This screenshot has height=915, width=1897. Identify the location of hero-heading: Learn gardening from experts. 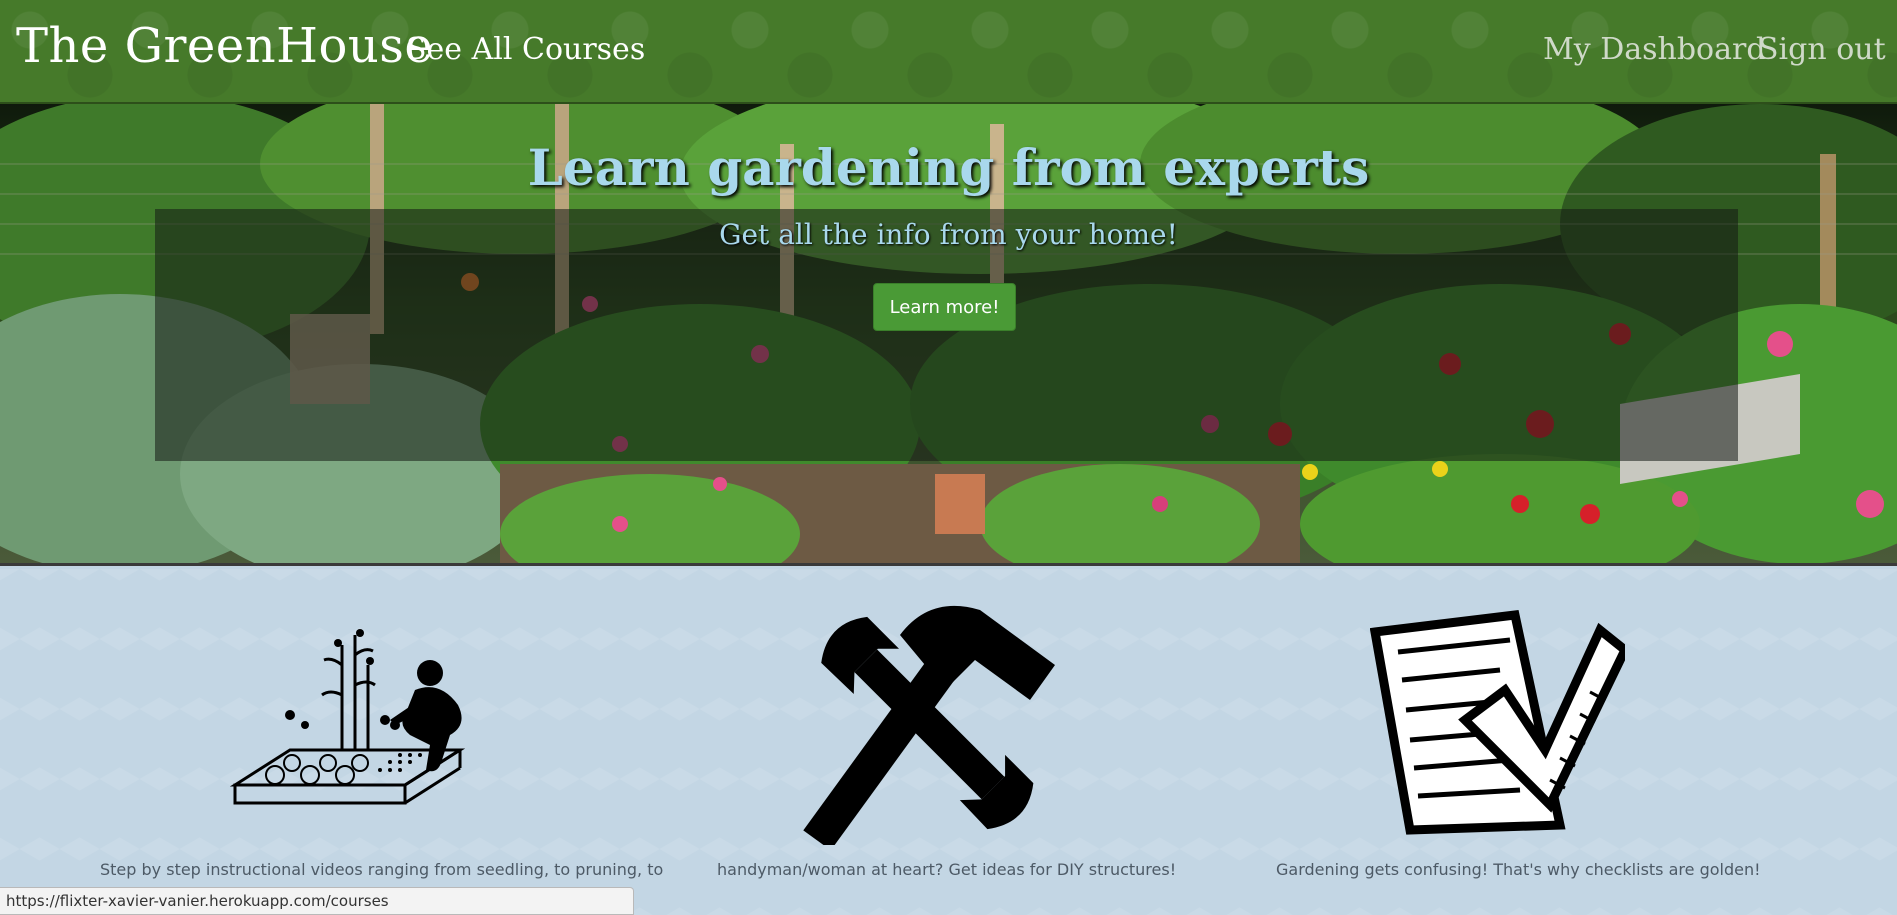
(948, 167).